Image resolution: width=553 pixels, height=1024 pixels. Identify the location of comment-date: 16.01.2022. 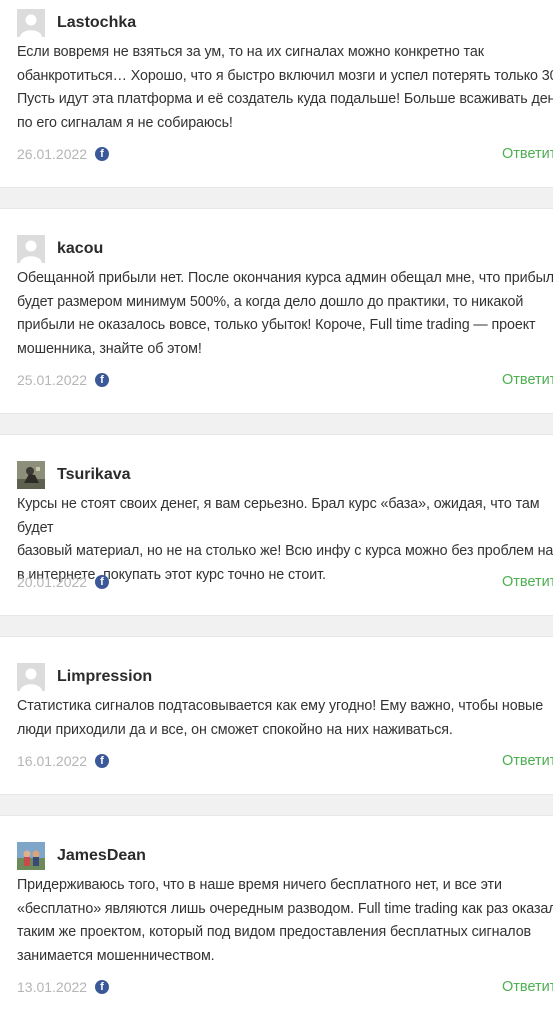
(52, 761).